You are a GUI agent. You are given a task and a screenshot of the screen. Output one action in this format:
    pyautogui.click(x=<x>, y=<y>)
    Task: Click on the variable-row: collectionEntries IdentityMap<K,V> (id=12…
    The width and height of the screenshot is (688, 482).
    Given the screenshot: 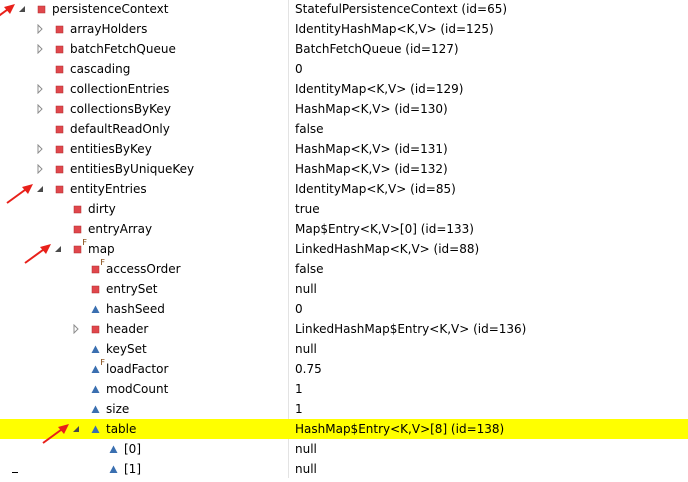 What is the action you would take?
    pyautogui.click(x=344, y=89)
    